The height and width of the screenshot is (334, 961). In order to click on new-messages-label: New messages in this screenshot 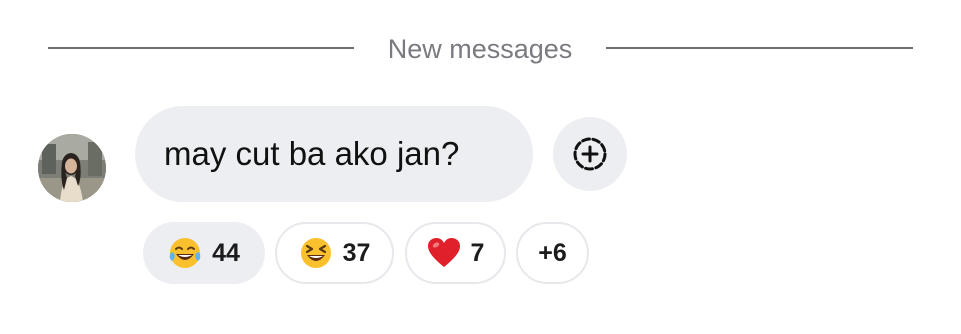, I will do `click(480, 49)`.